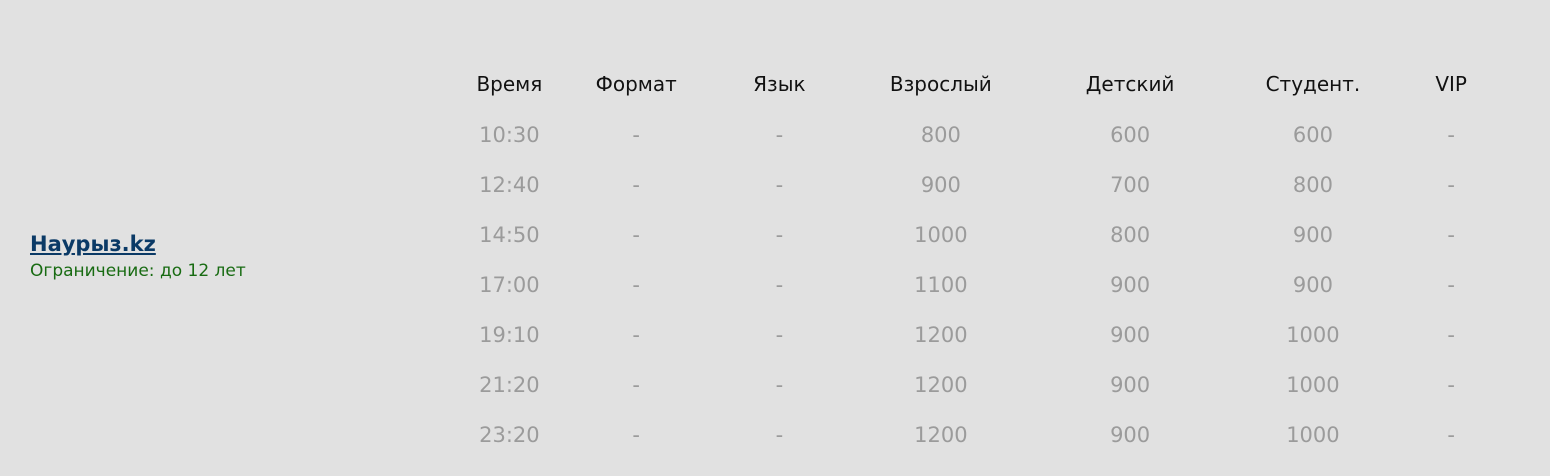 The image size is (1550, 476). Describe the element at coordinates (1312, 185) in the screenshot. I see `cell-student-price: 800` at that location.